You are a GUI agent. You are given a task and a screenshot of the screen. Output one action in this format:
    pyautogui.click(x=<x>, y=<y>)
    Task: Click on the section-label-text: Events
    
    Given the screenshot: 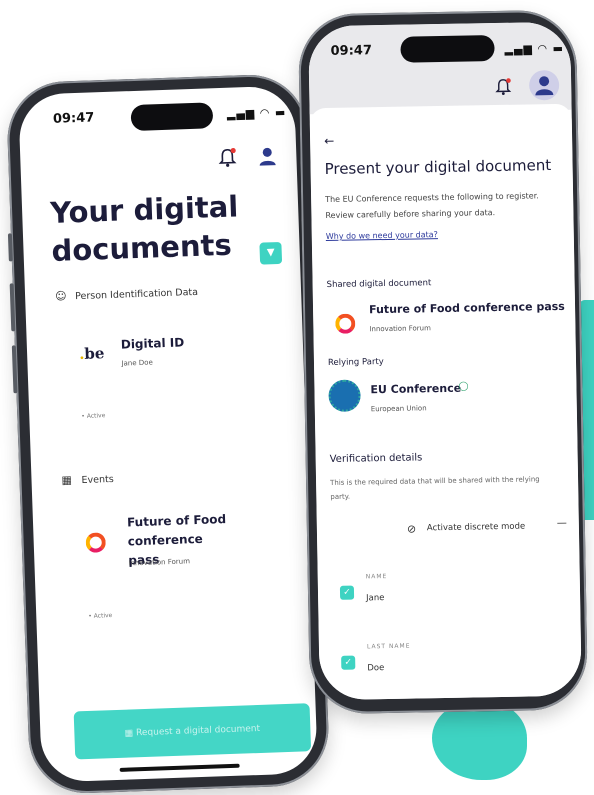 What is the action you would take?
    pyautogui.click(x=97, y=480)
    